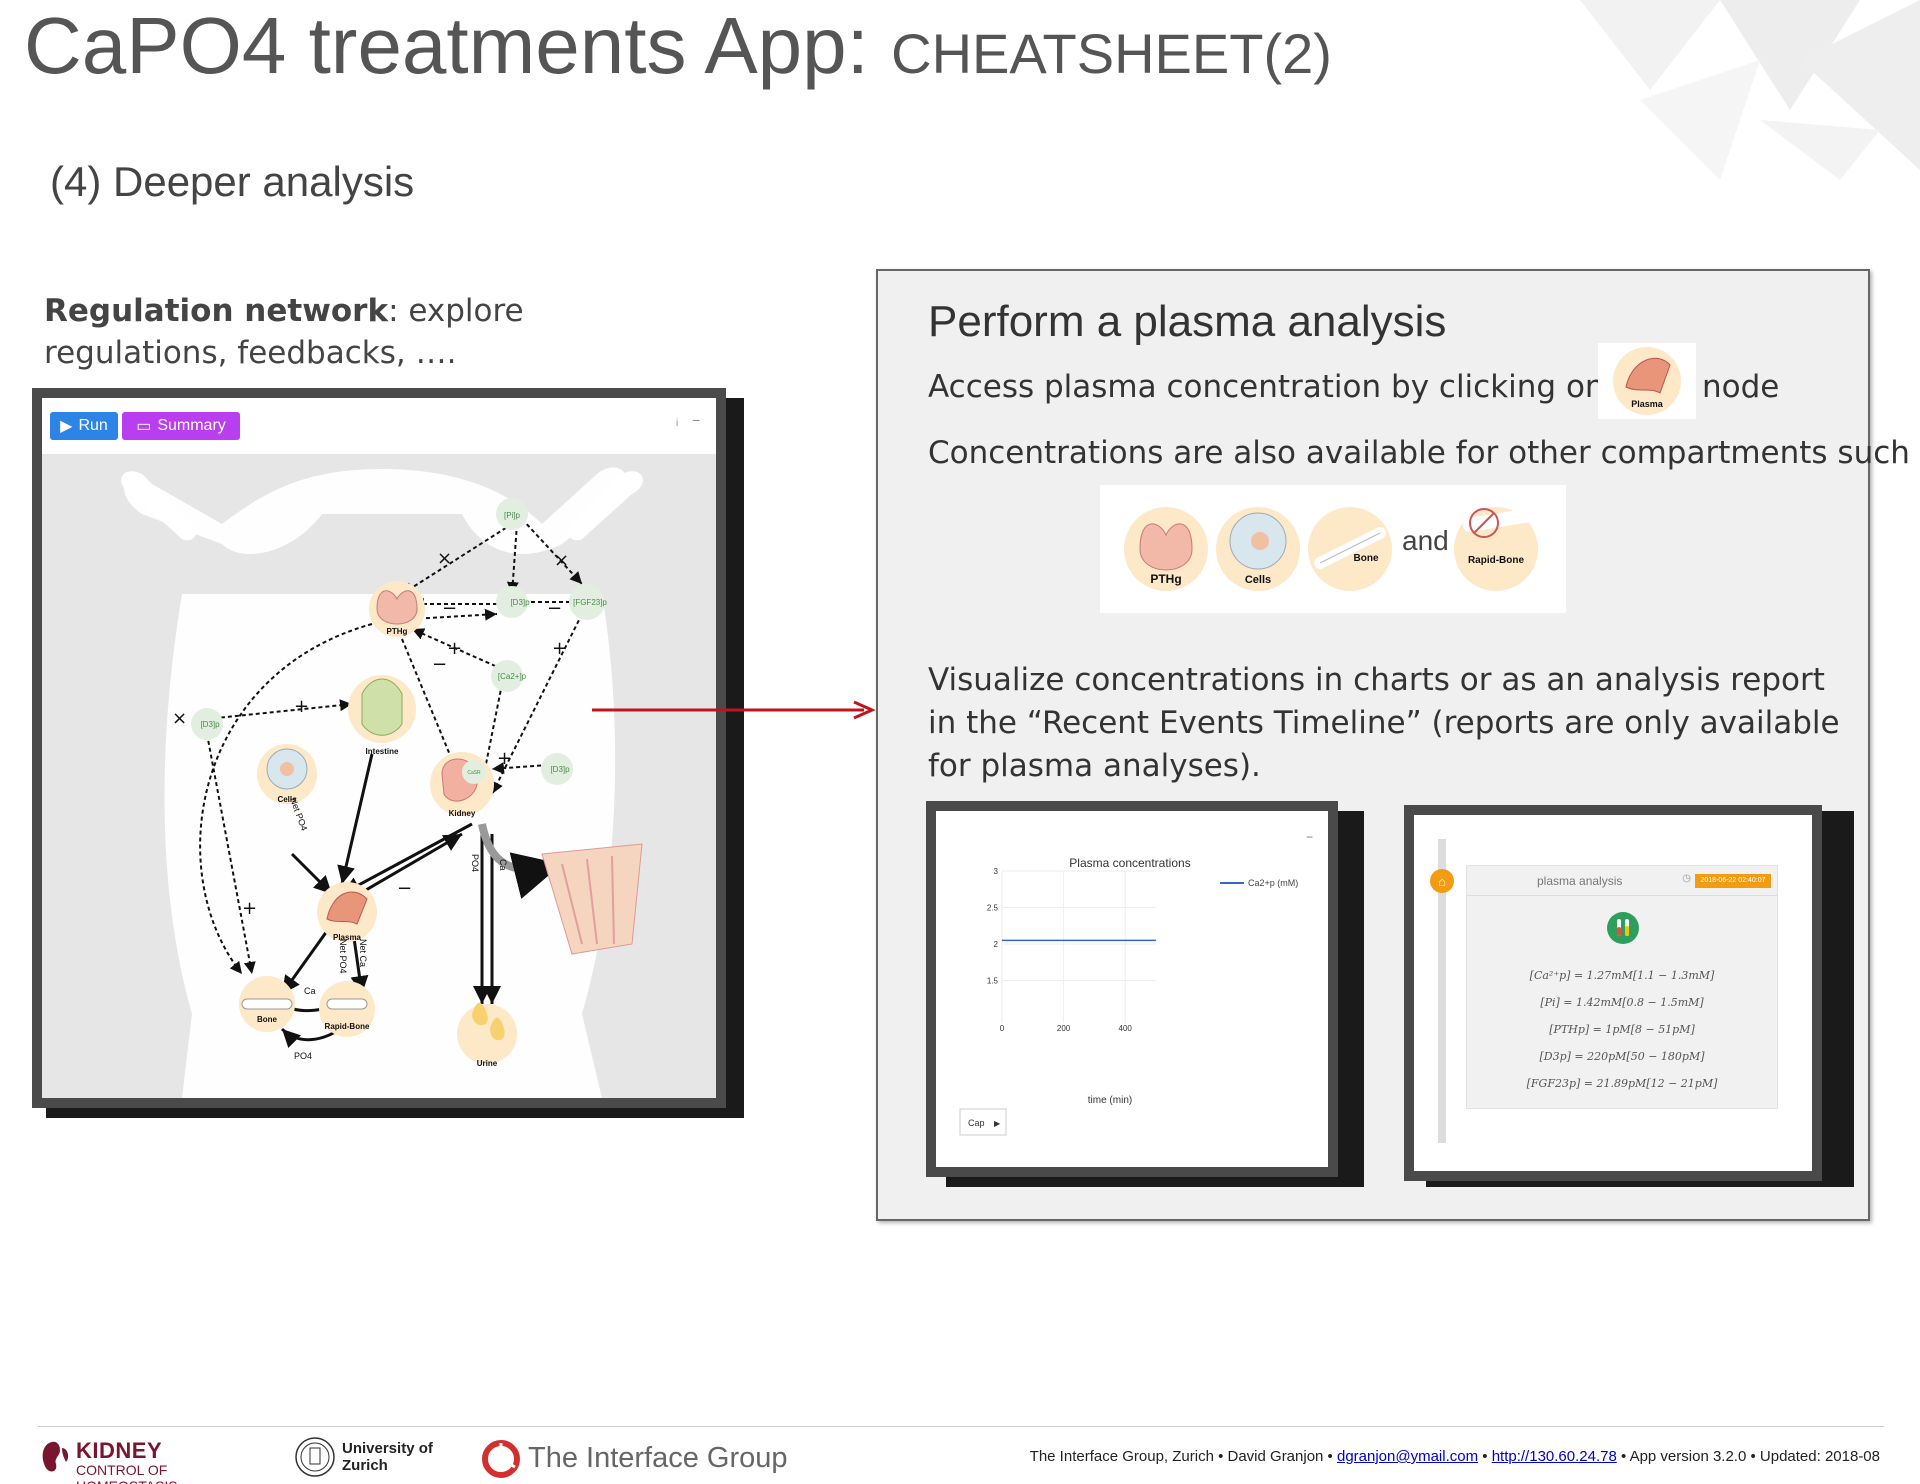 The image size is (1920, 1484). Describe the element at coordinates (1407, 1456) in the screenshot. I see `email-link: dgranjon@ymail.com` at that location.